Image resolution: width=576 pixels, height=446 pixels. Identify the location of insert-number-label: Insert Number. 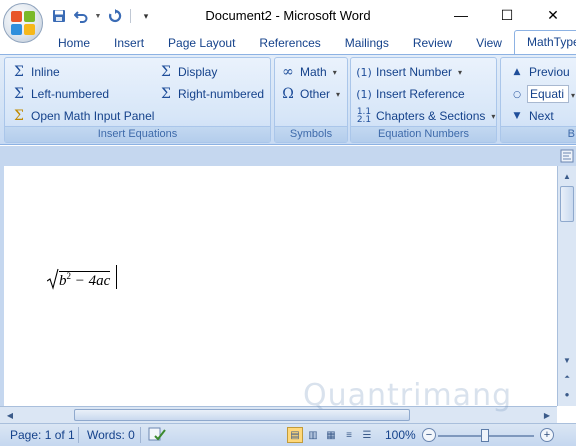
(414, 72).